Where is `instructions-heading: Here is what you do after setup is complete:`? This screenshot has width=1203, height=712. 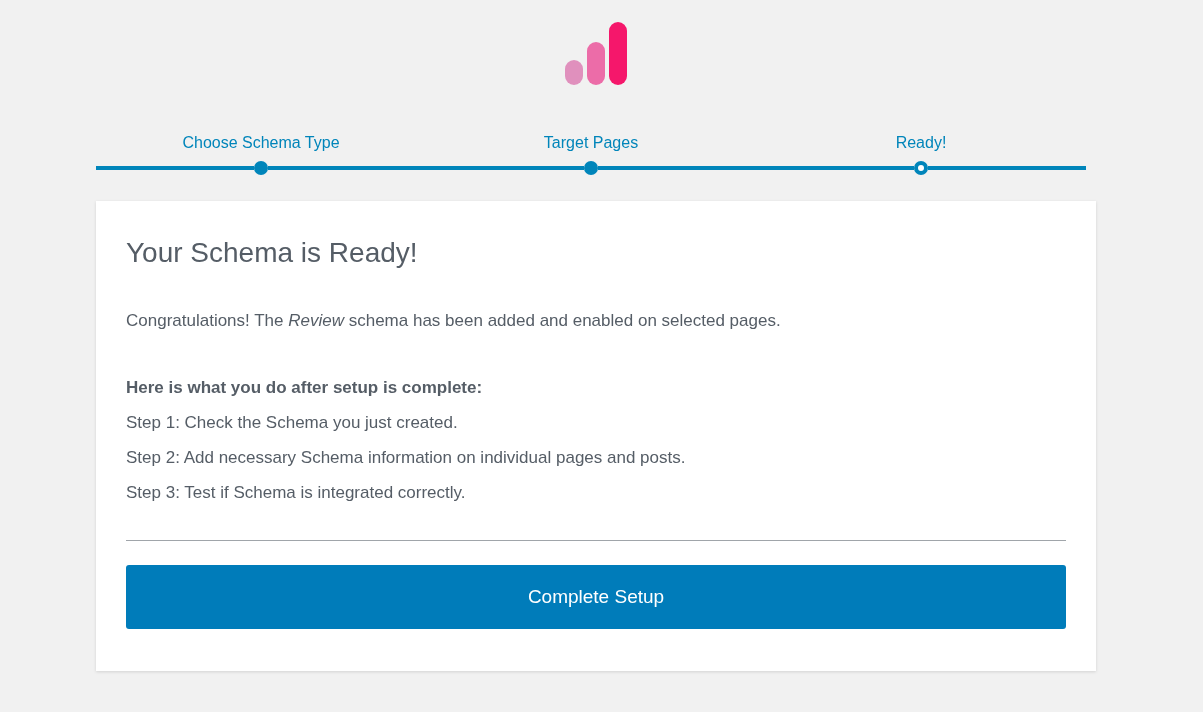 instructions-heading: Here is what you do after setup is complete: is located at coordinates (305, 388).